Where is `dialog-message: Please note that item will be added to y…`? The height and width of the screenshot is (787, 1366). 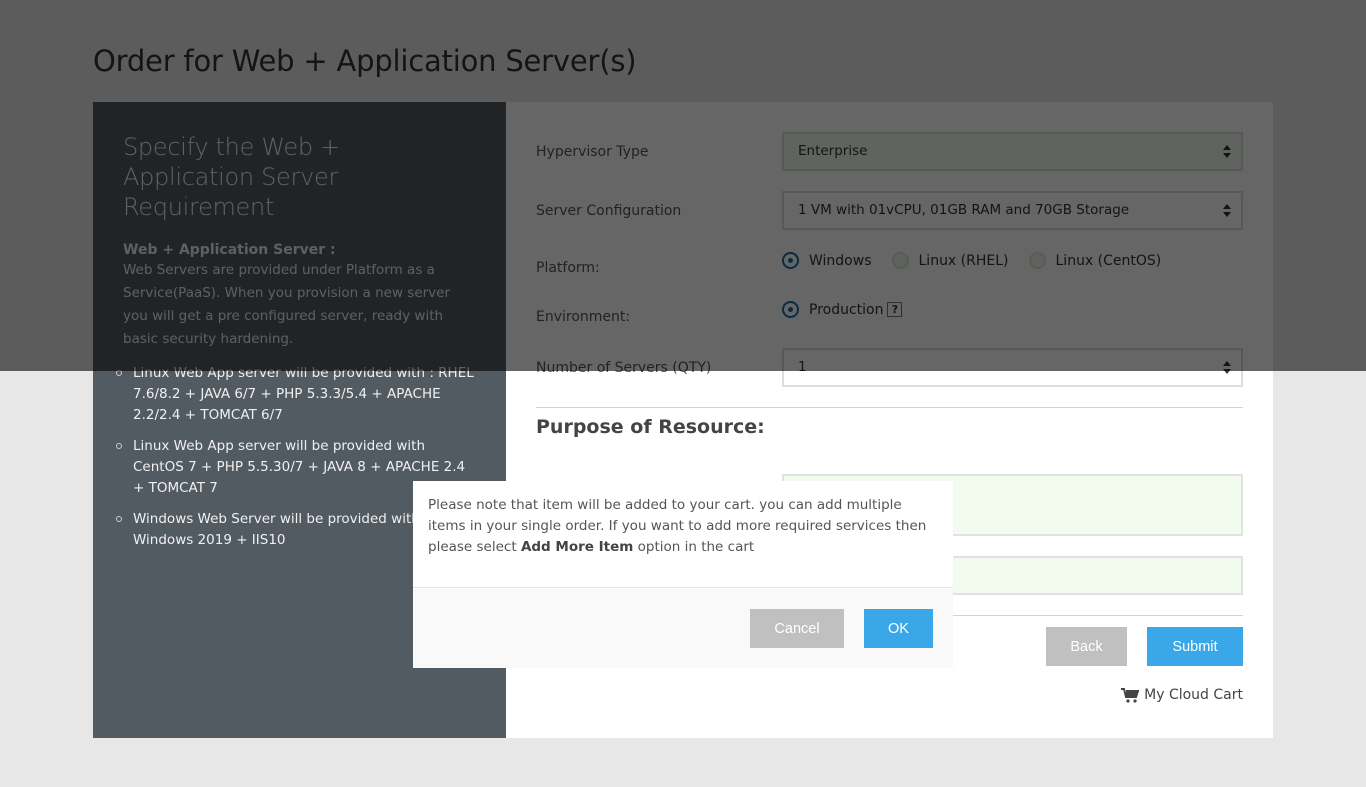 dialog-message: Please note that item will be added to y… is located at coordinates (683, 534).